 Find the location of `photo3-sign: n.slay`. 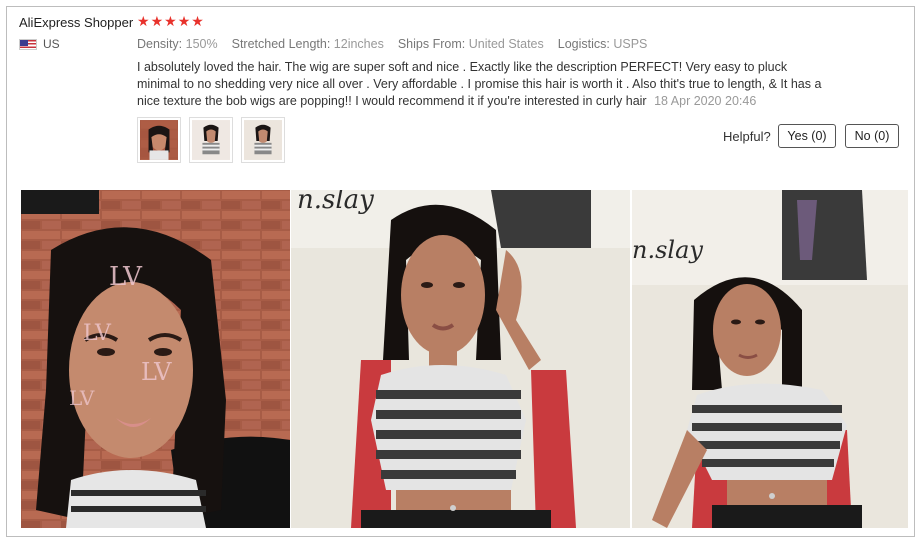

photo3-sign: n.slay is located at coordinates (667, 250).